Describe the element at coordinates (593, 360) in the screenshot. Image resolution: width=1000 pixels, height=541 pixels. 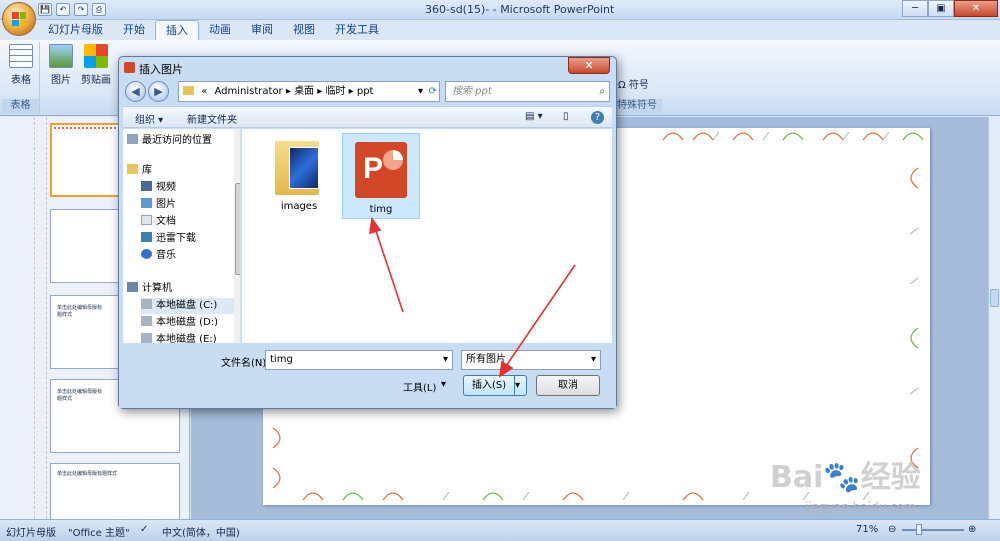
I see `filetype-dropdown-icon: ▾` at that location.